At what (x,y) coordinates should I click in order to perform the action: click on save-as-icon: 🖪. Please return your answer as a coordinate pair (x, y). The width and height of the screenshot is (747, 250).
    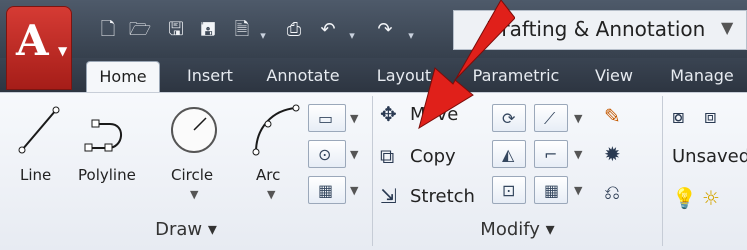
    Looking at the image, I should click on (208, 30).